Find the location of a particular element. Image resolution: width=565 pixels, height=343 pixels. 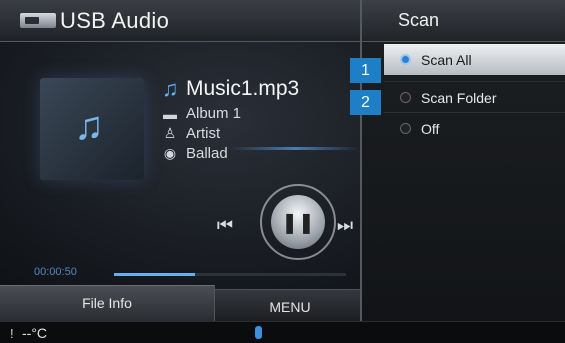

source-title: USB Audio is located at coordinates (115, 20).